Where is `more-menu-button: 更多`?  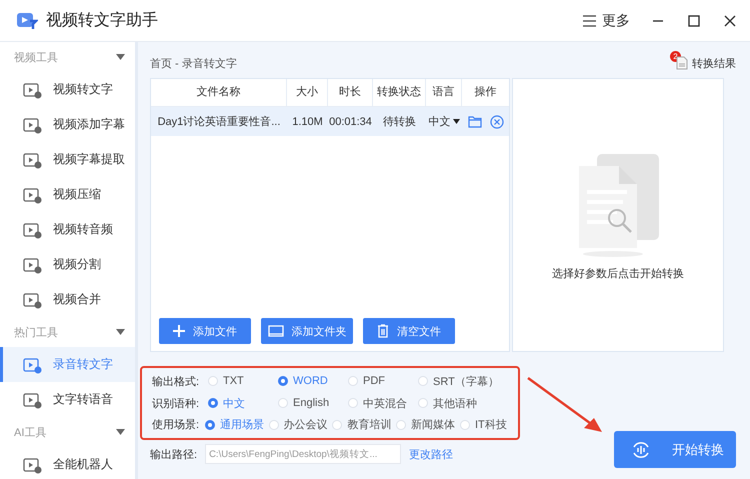
more-menu-button: 更多 is located at coordinates (606, 21).